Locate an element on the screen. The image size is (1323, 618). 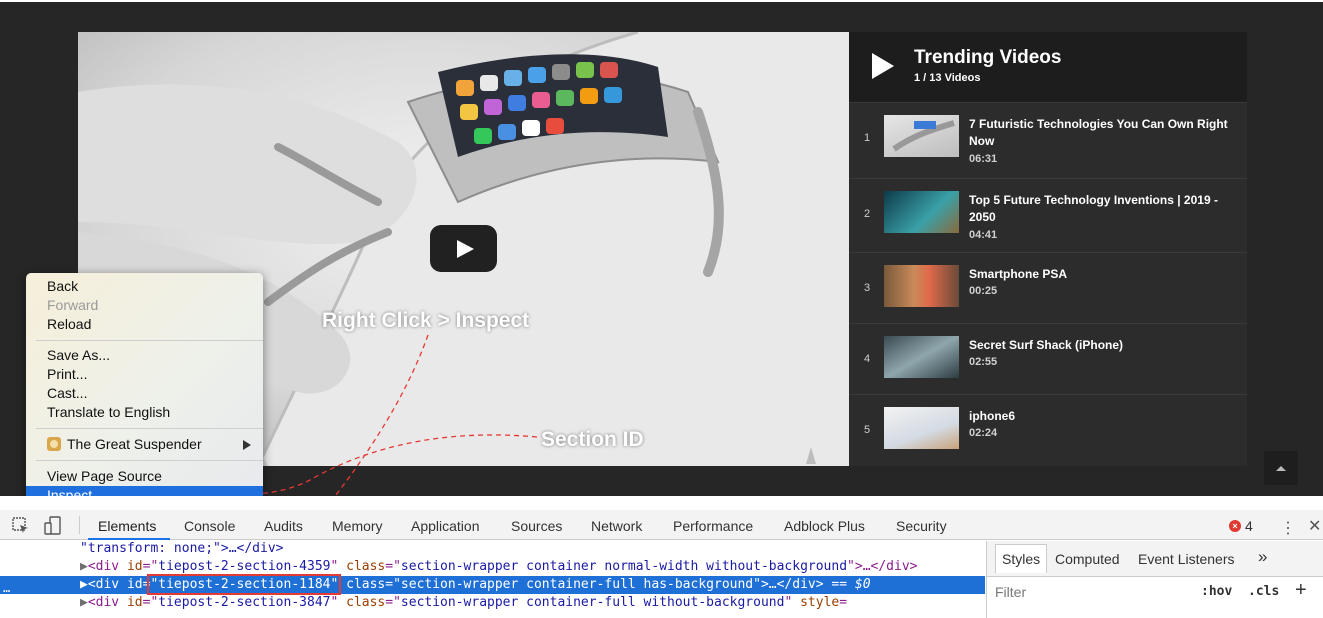
tab-elements: Elements is located at coordinates (127, 526).